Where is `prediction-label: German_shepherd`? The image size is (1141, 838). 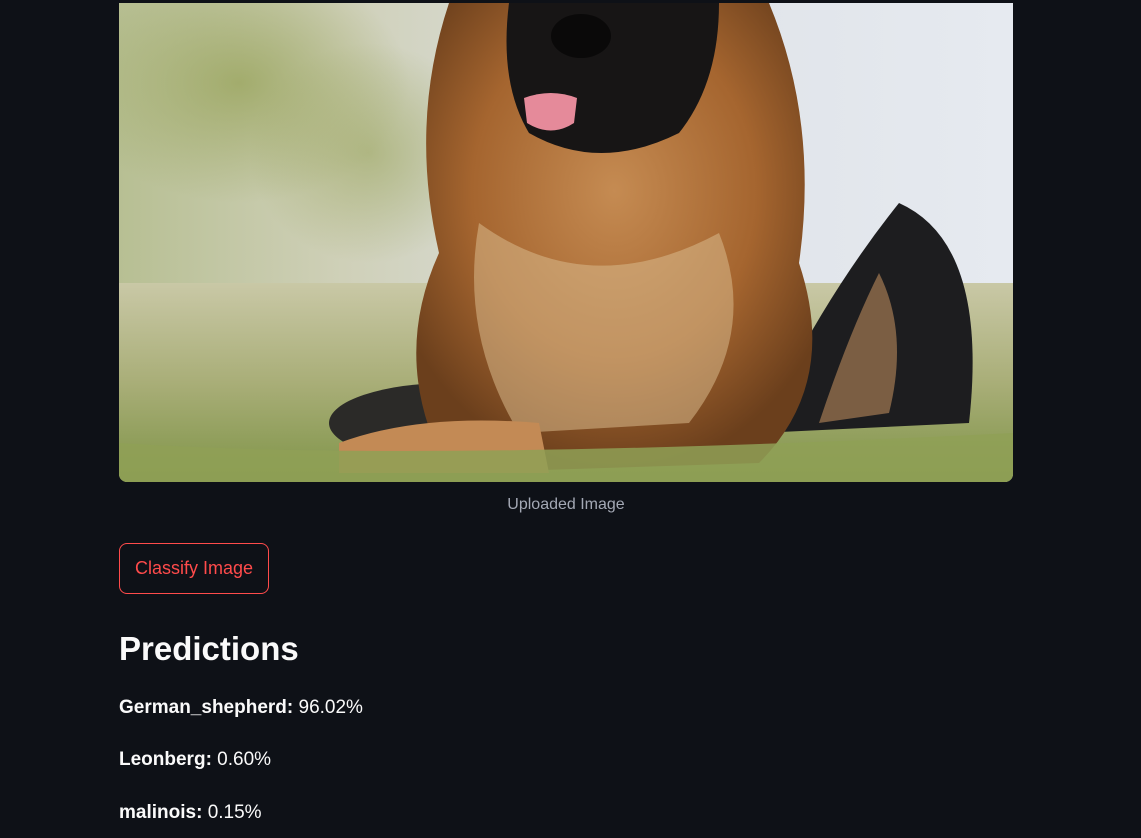
prediction-label: German_shepherd is located at coordinates (203, 707).